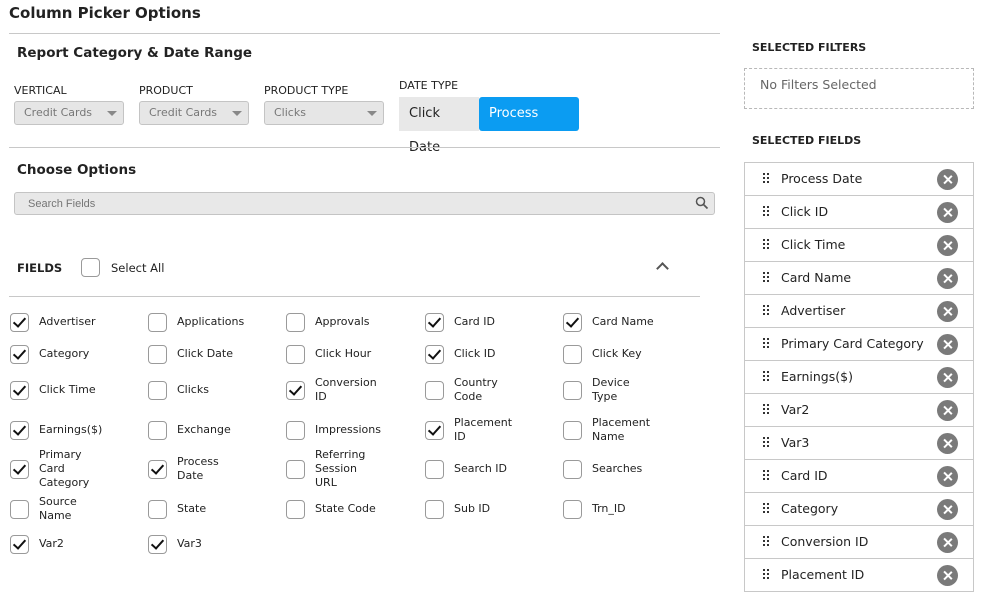 Image resolution: width=986 pixels, height=604 pixels. Describe the element at coordinates (194, 113) in the screenshot. I see `product-select: Credit Cards` at that location.